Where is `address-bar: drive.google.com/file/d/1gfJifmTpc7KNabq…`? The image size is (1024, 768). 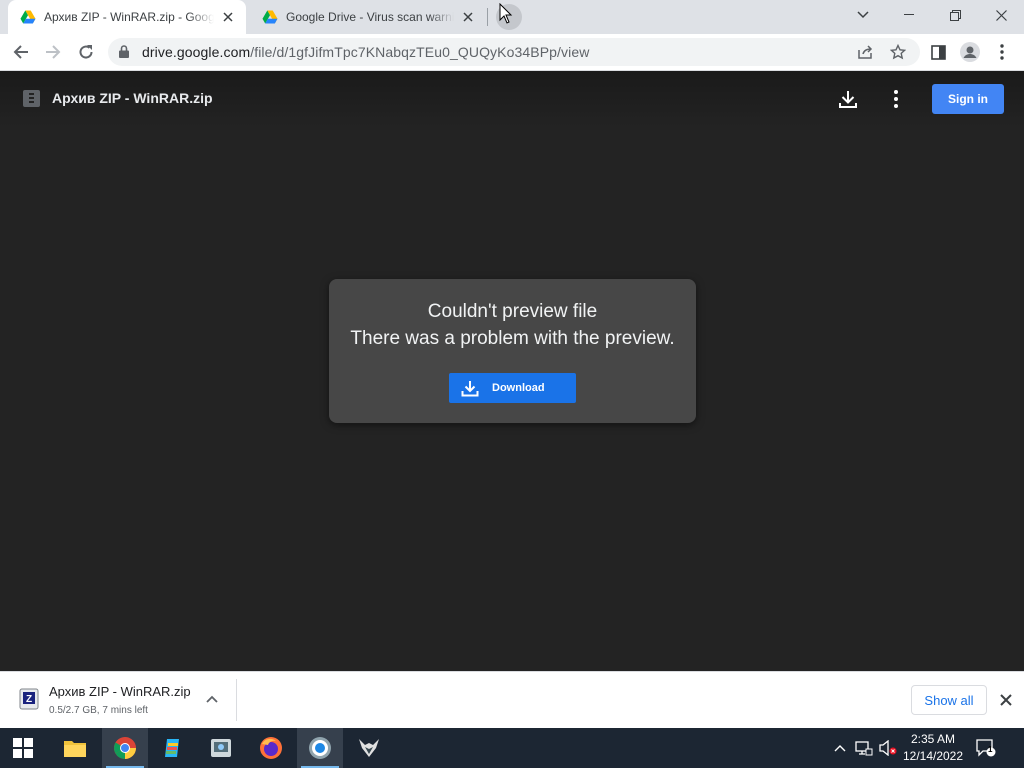
address-bar: drive.google.com/file/d/1gfJifmTpc7KNabq… is located at coordinates (514, 52).